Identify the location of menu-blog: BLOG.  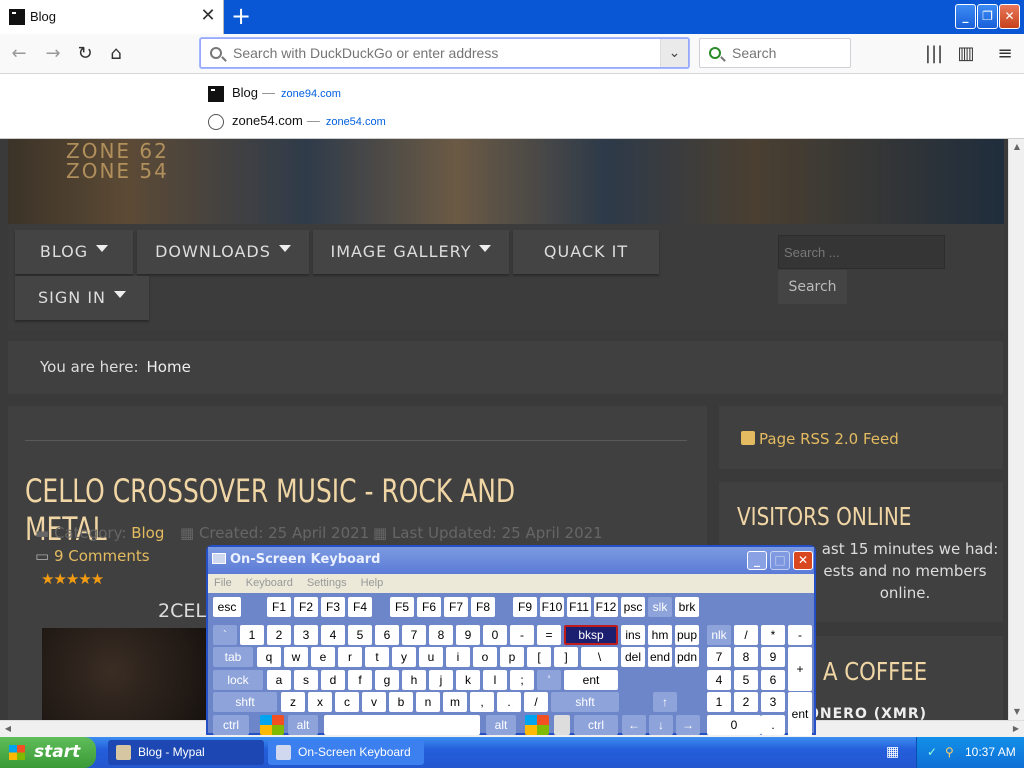
(74, 252).